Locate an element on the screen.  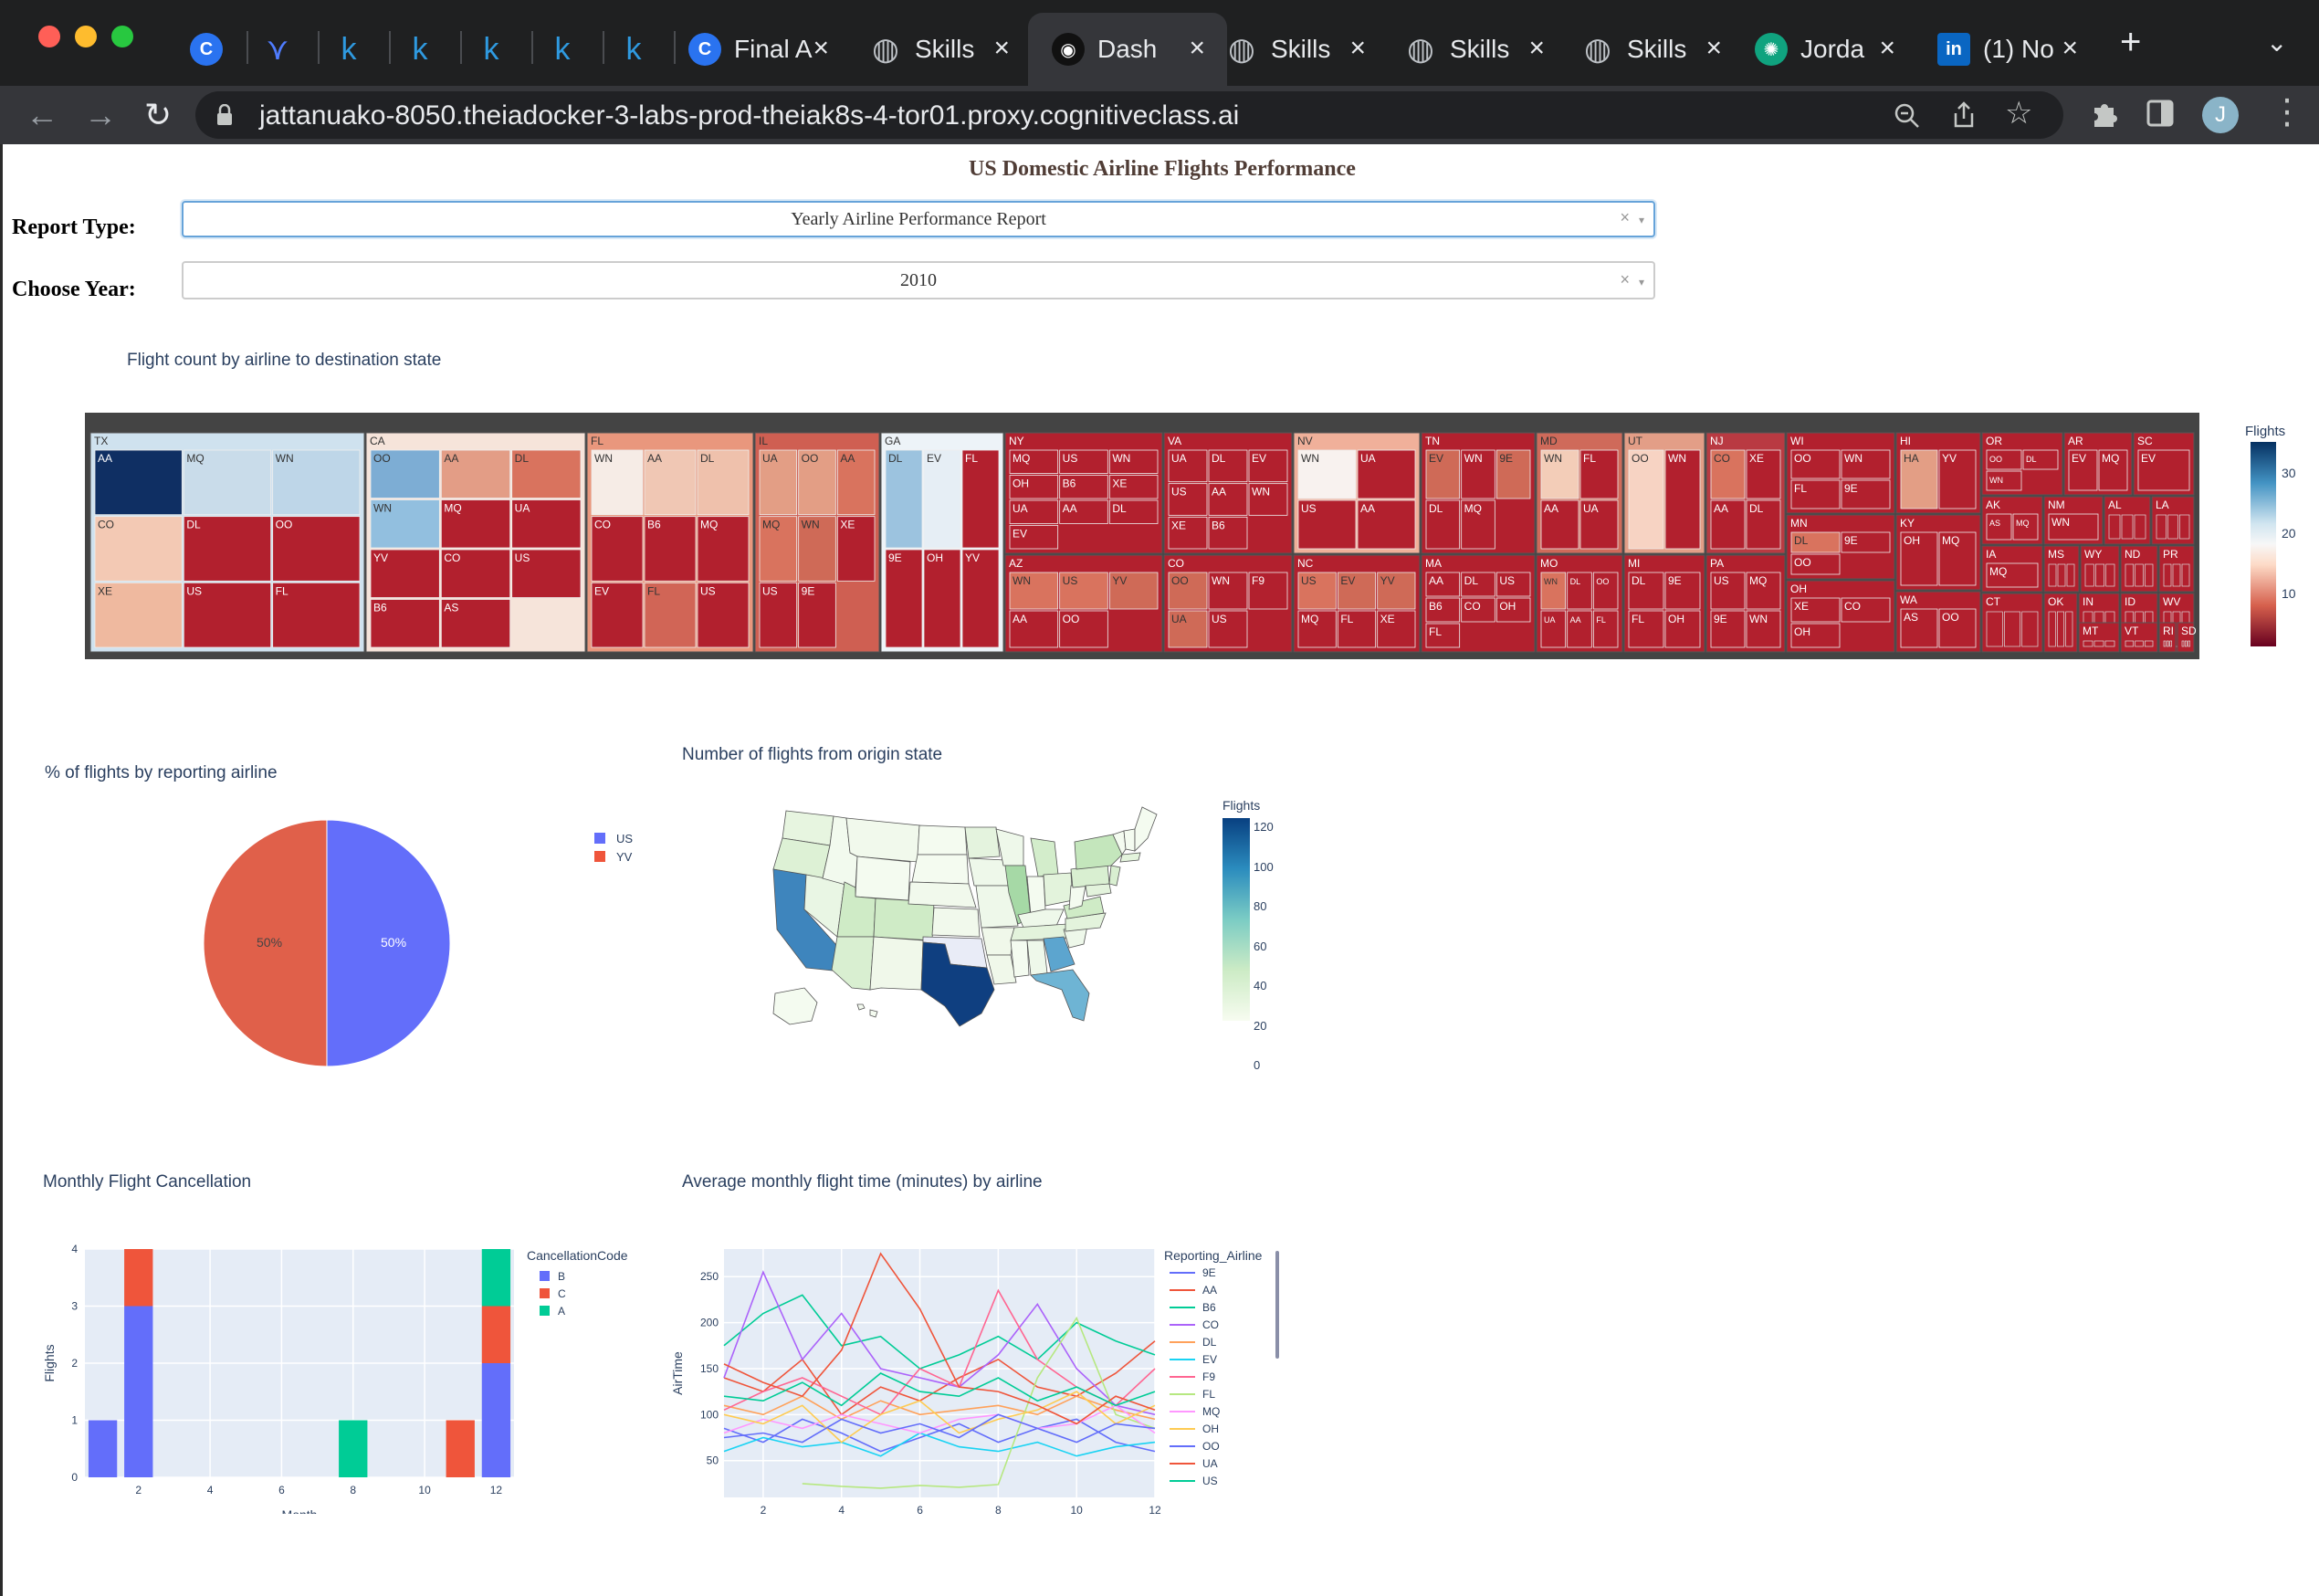
treemap-state-ma: MA AA DL US B6 CO OH FL is located at coordinates (1478, 604).